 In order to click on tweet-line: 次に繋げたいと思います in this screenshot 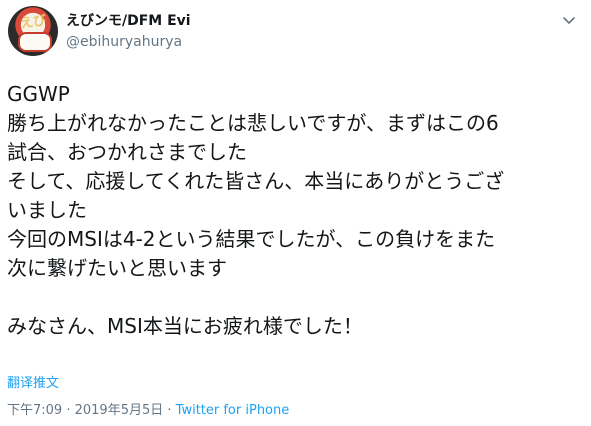, I will do `click(117, 268)`.